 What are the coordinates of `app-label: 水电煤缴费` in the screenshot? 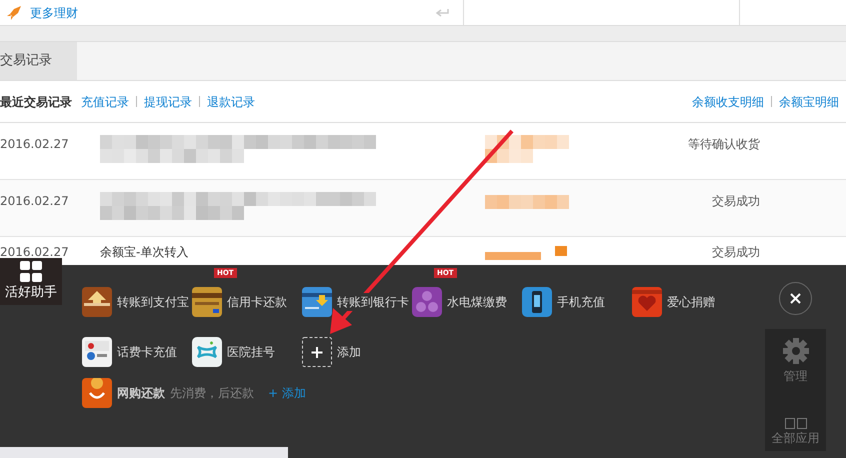 It's located at (477, 302).